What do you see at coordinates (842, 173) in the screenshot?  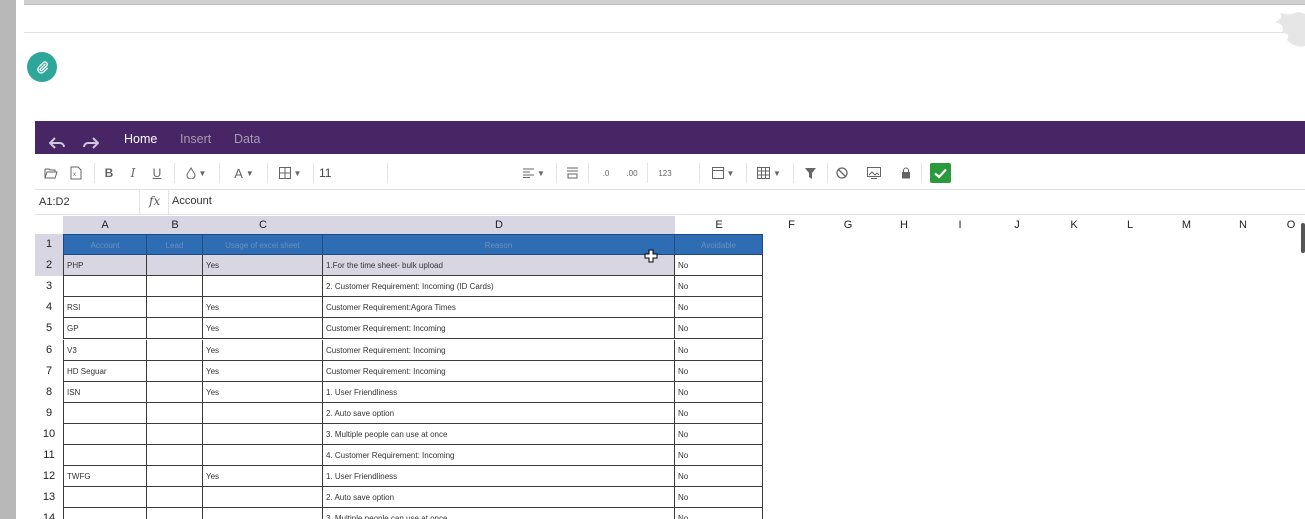 I see `clear-icon` at bounding box center [842, 173].